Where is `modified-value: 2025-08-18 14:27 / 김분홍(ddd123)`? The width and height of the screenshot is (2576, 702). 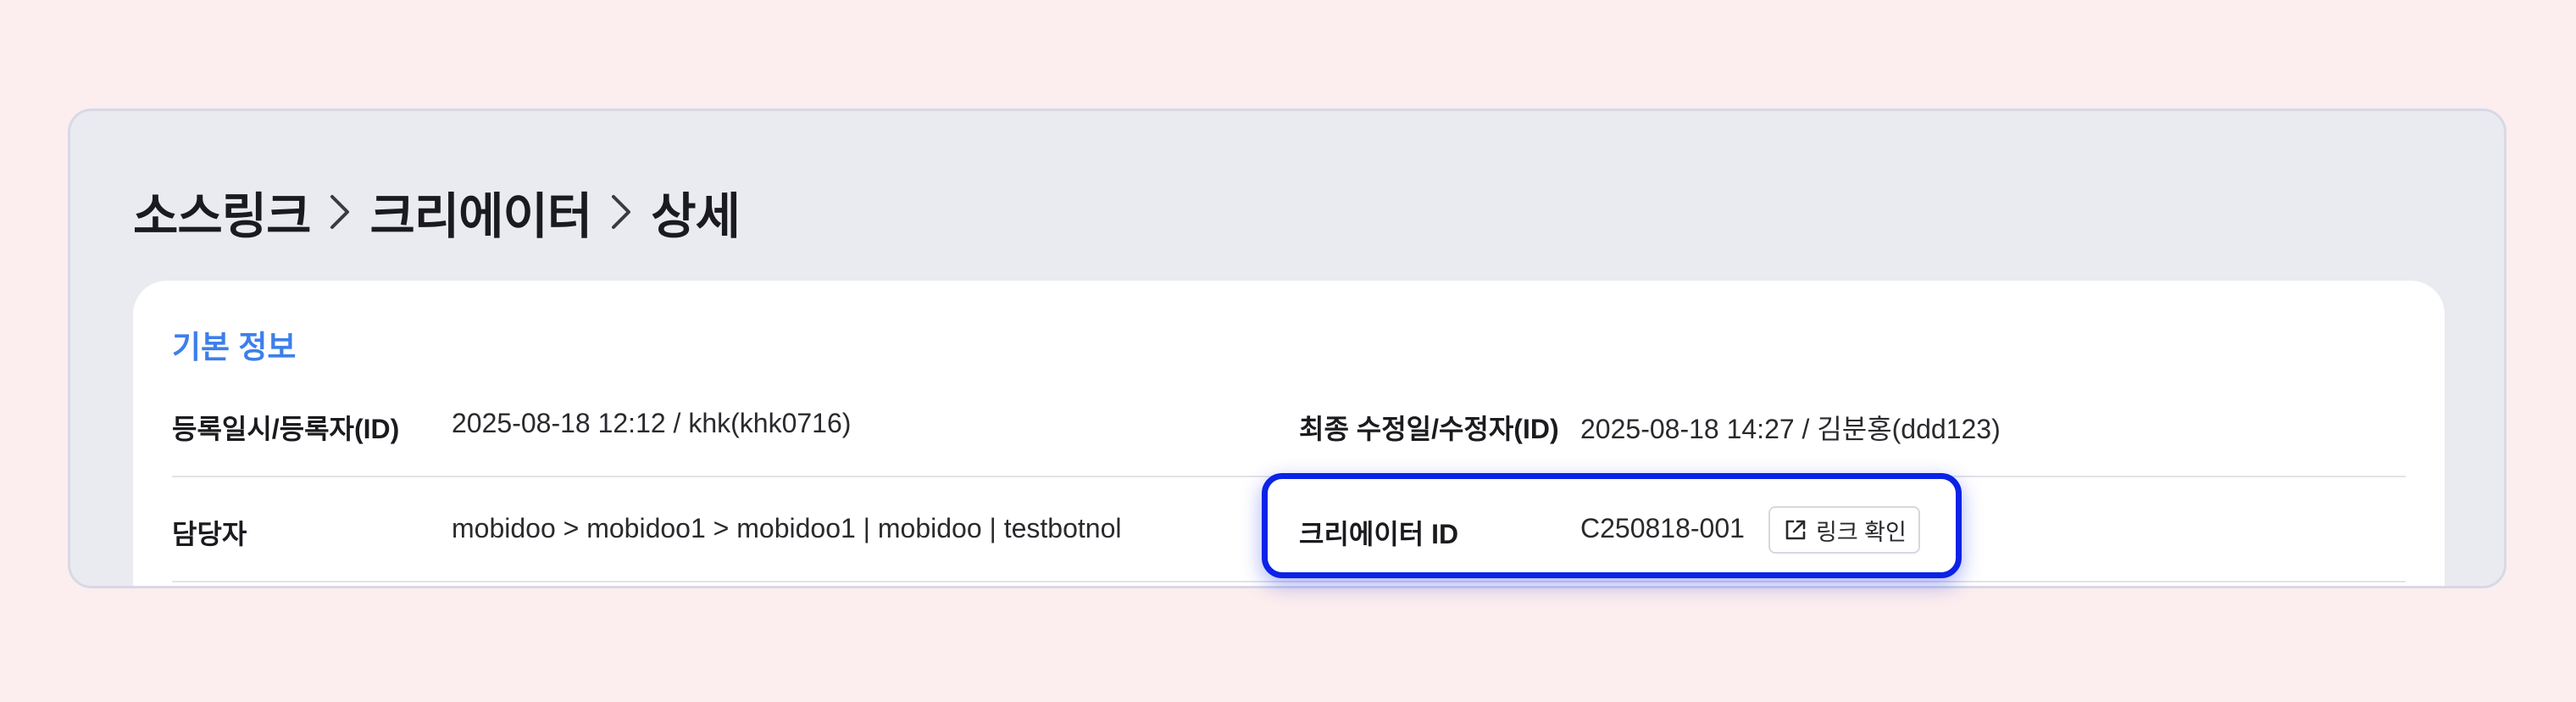 modified-value: 2025-08-18 14:27 / 김분홍(ddd123) is located at coordinates (1790, 429).